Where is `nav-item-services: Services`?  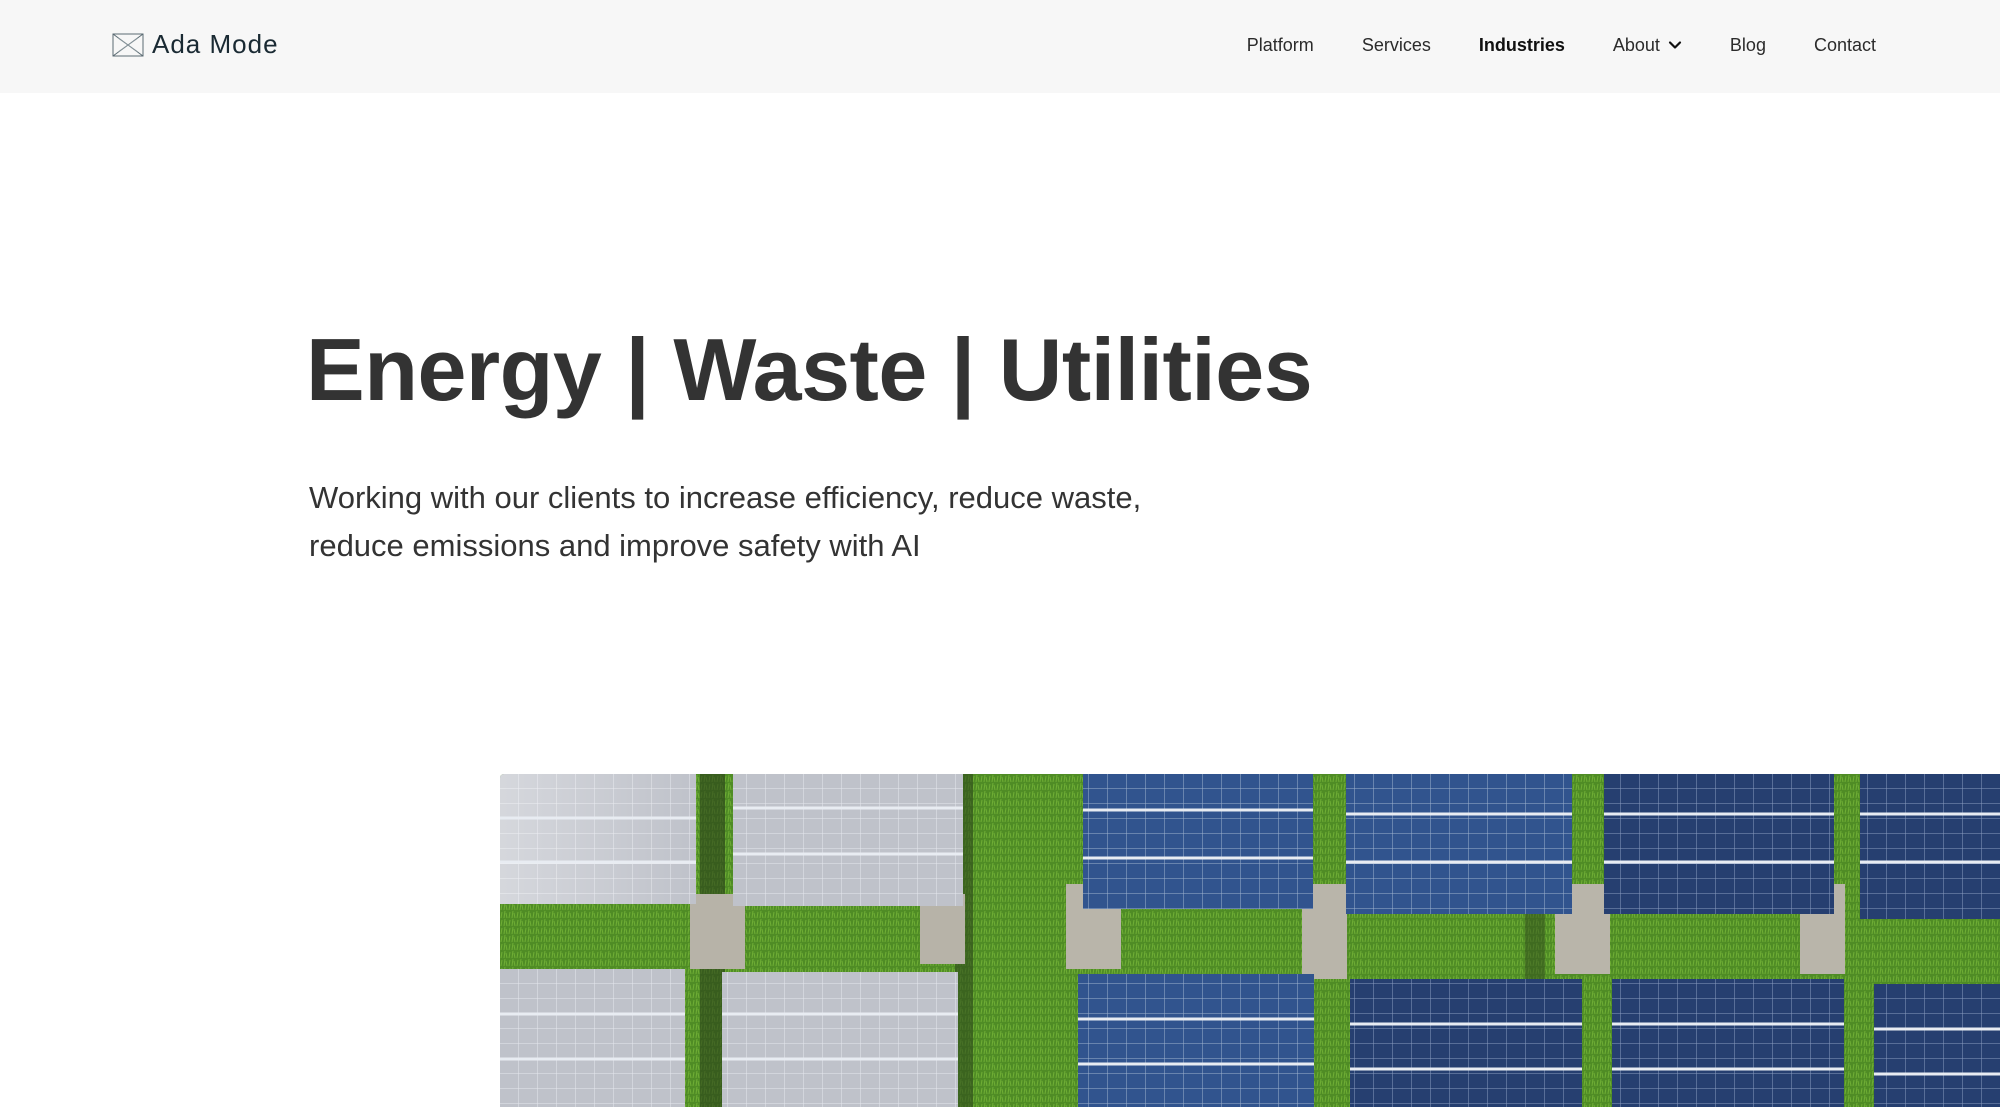 nav-item-services: Services is located at coordinates (1396, 45).